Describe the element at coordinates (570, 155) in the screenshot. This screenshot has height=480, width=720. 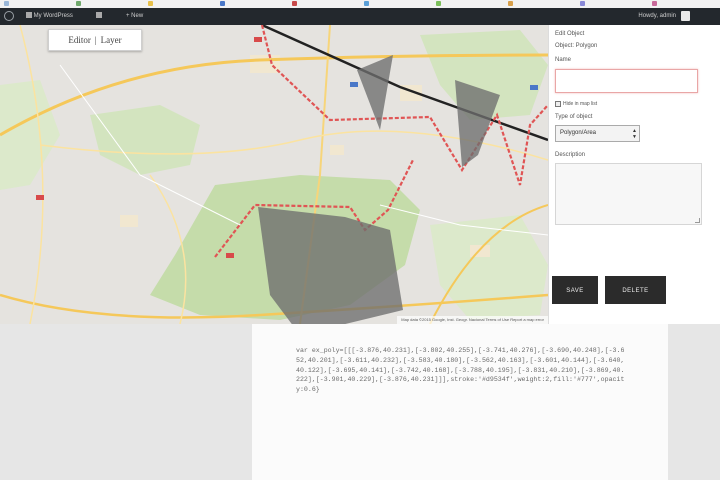
I see `description-label: Description` at that location.